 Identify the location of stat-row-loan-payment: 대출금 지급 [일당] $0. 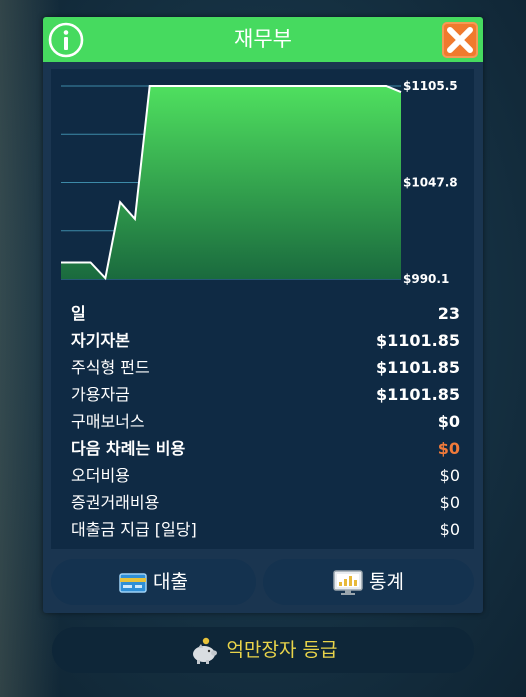
(265, 529).